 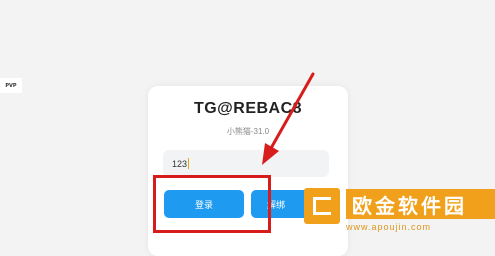 What do you see at coordinates (389, 227) in the screenshot?
I see `watermark-url: www.apoujin.com` at bounding box center [389, 227].